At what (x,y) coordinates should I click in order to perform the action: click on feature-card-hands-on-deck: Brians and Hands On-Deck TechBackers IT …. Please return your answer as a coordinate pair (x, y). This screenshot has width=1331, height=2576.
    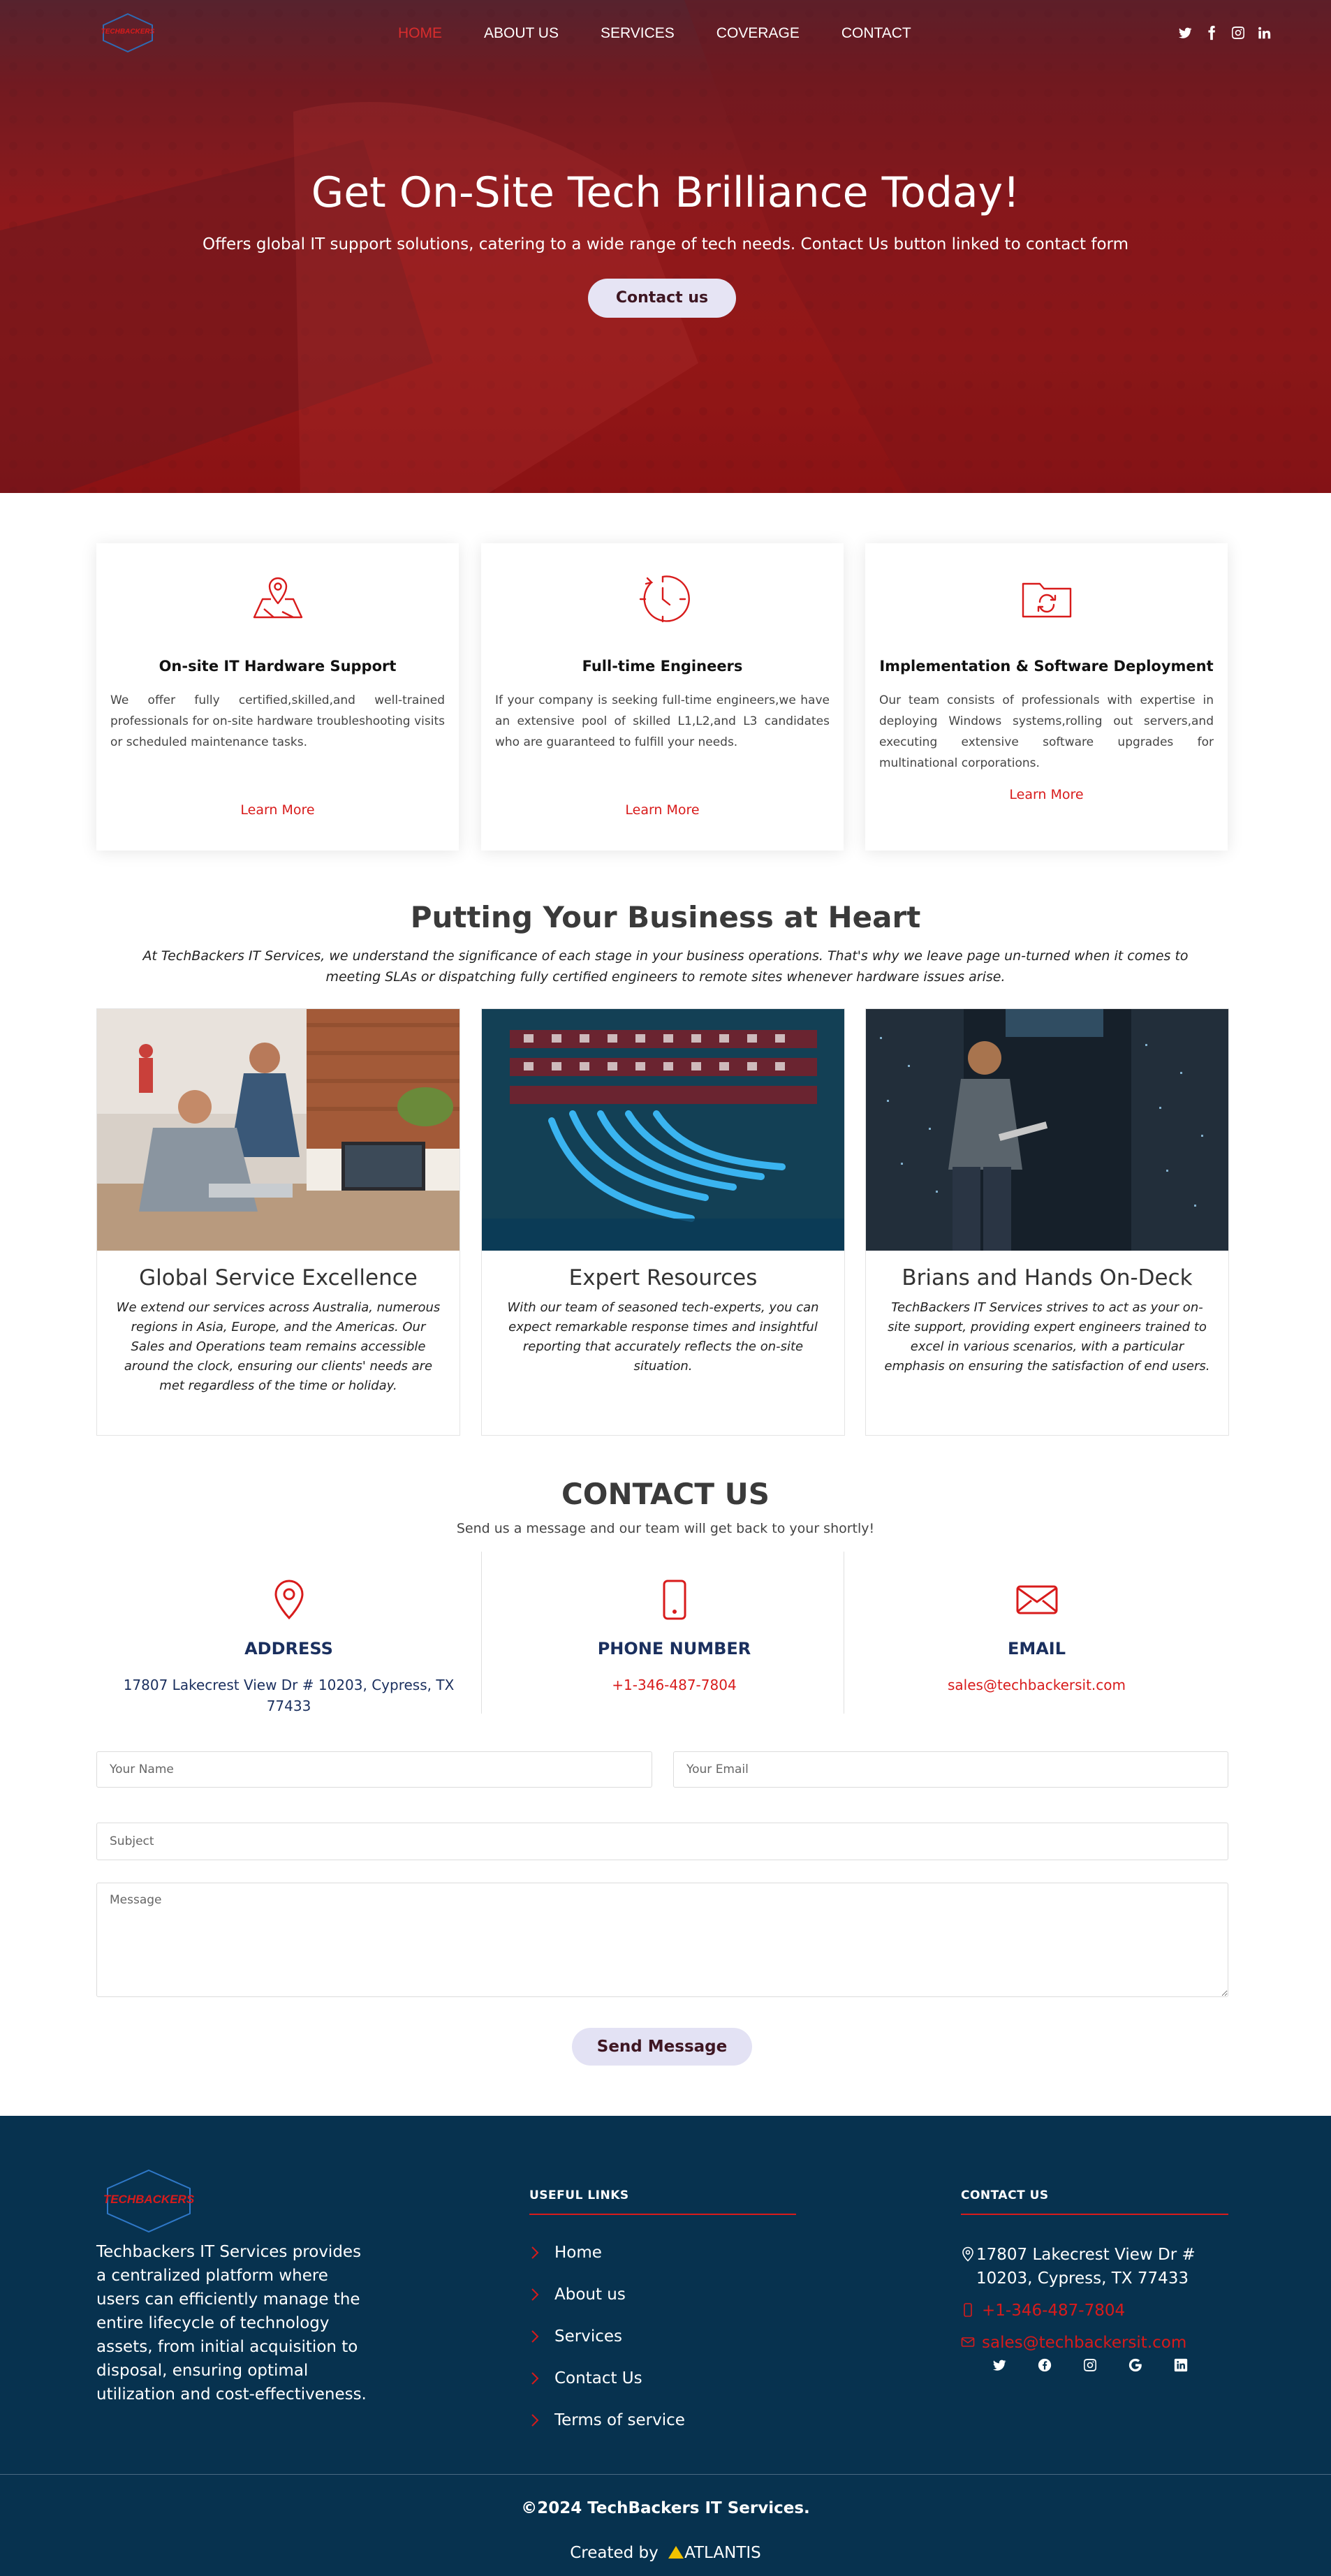
    Looking at the image, I should click on (1047, 1222).